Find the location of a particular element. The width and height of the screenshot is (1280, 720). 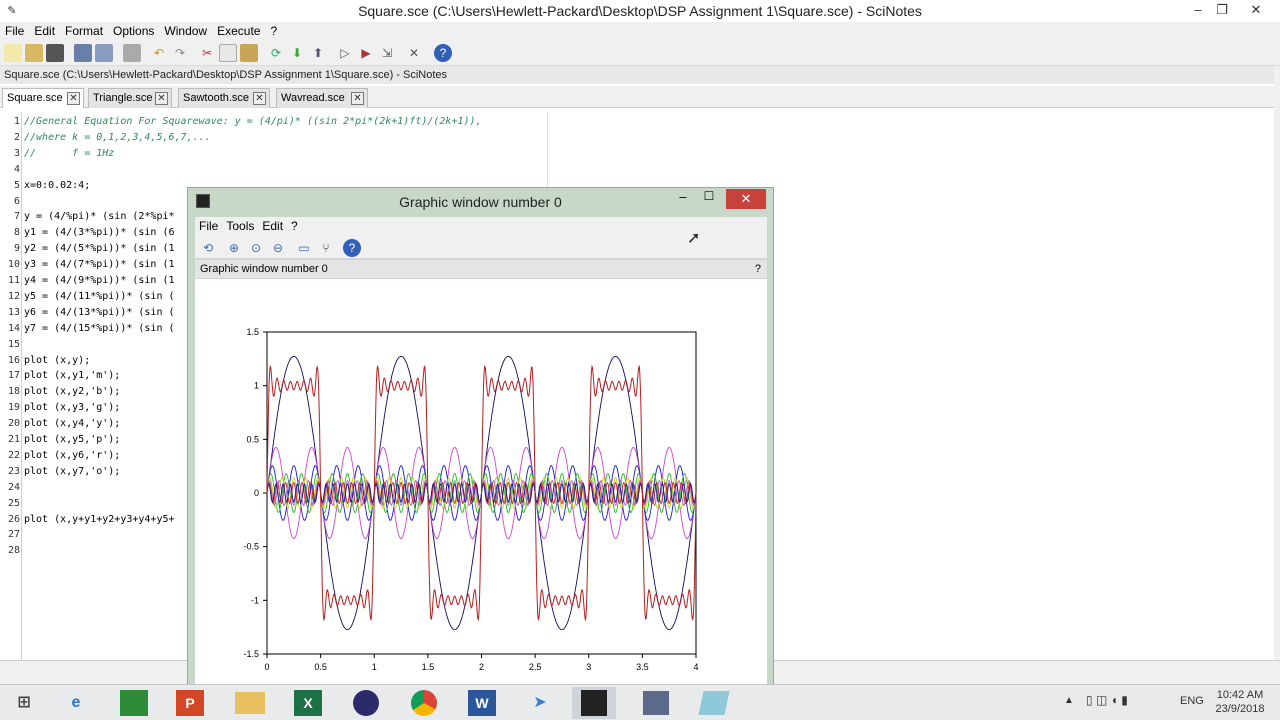

save-as-icon is located at coordinates (104, 53).